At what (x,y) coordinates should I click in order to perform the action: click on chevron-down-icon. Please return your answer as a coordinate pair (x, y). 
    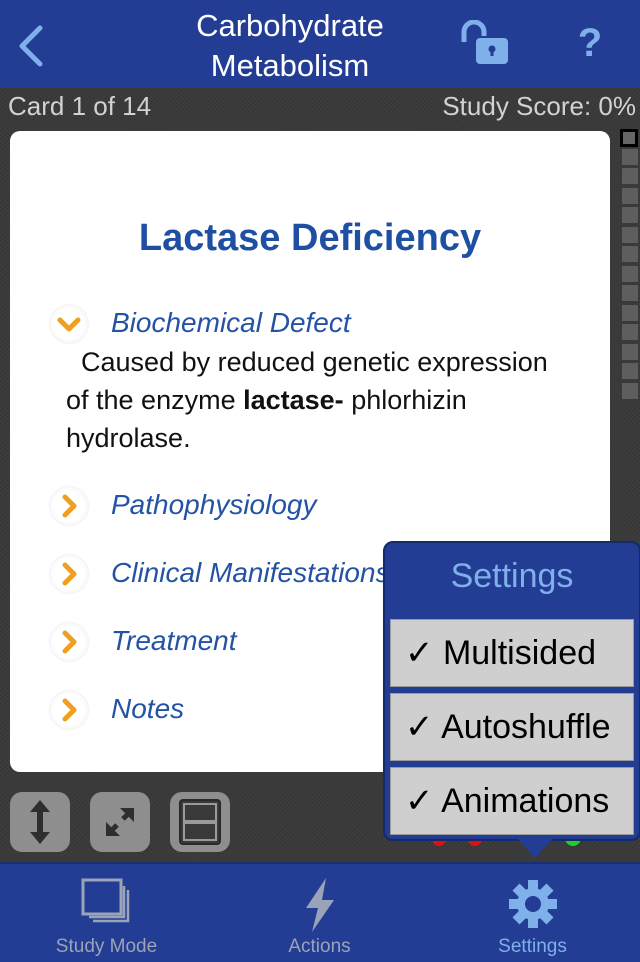
    Looking at the image, I should click on (69, 324).